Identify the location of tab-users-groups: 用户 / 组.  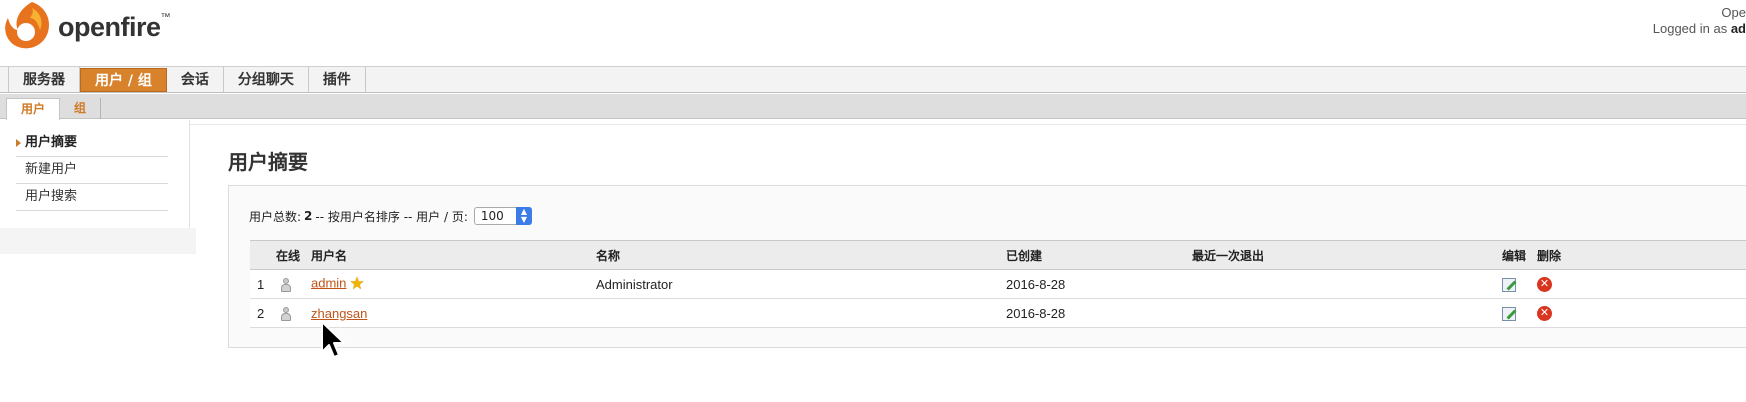
(123, 80).